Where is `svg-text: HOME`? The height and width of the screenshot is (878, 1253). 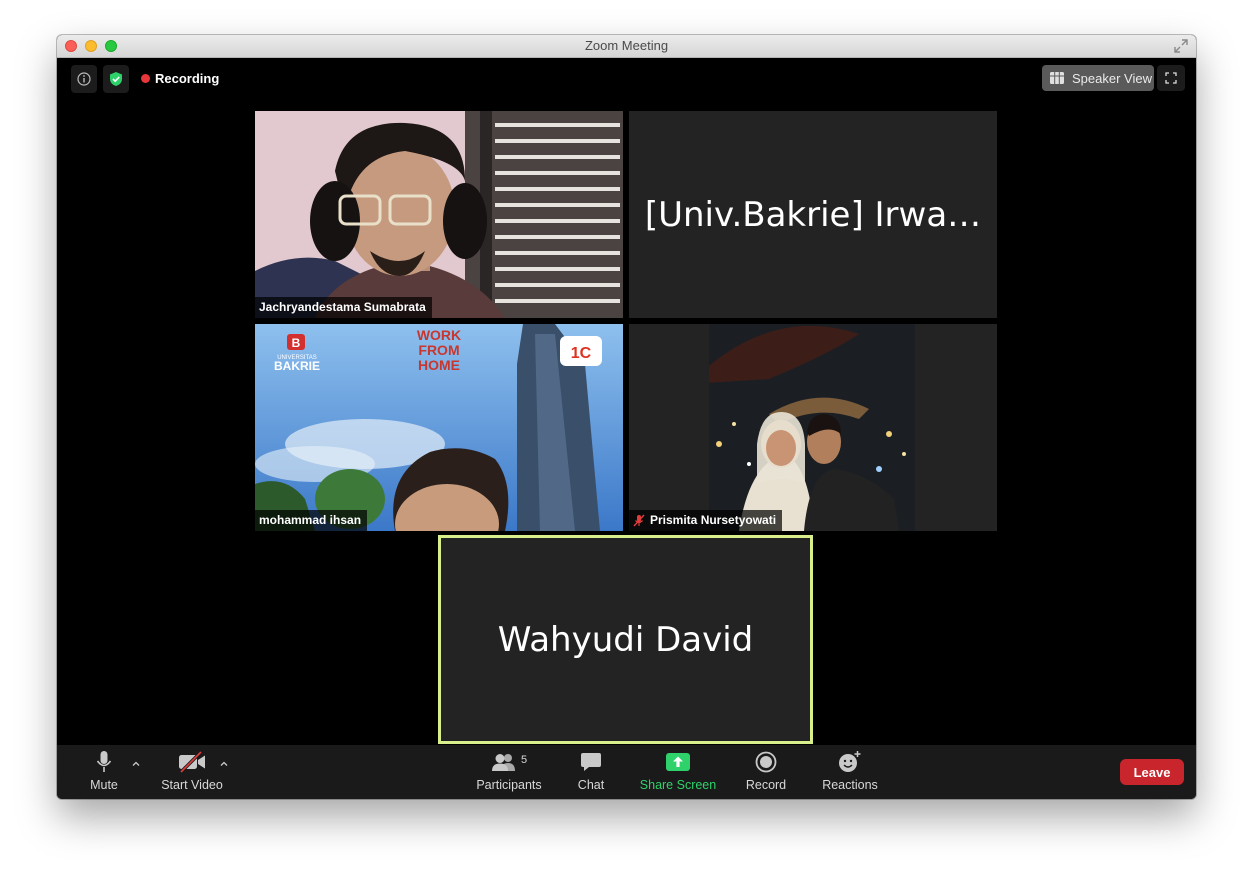
svg-text: HOME is located at coordinates (439, 365).